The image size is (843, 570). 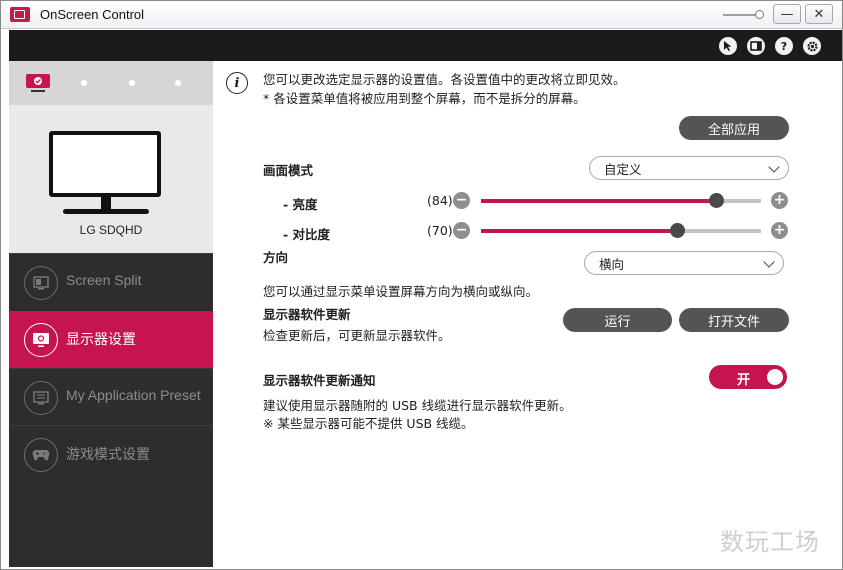 What do you see at coordinates (728, 46) in the screenshot?
I see `cursor-icon` at bounding box center [728, 46].